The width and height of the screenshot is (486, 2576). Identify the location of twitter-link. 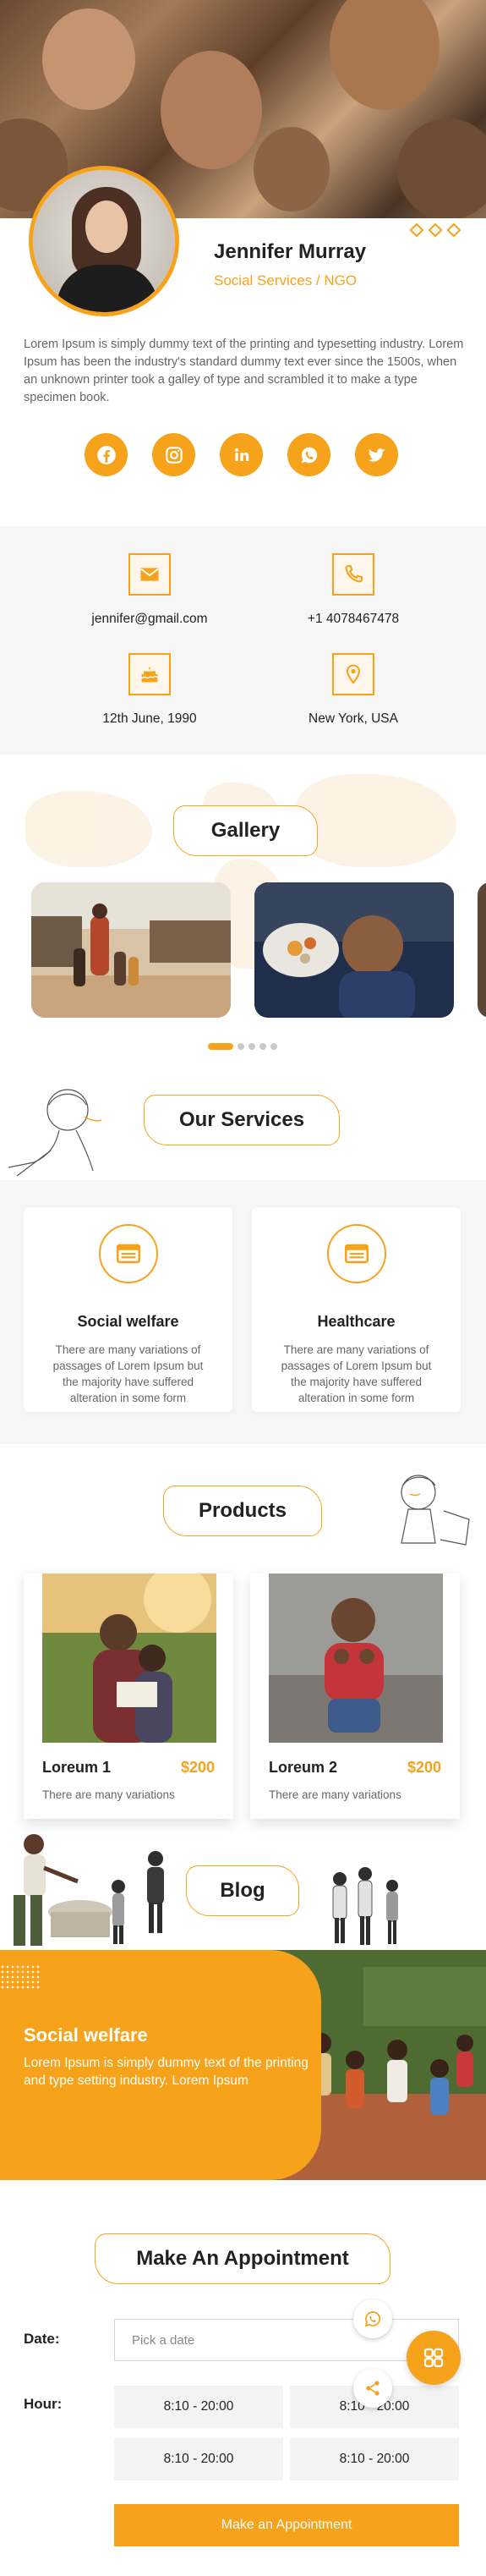
(376, 455).